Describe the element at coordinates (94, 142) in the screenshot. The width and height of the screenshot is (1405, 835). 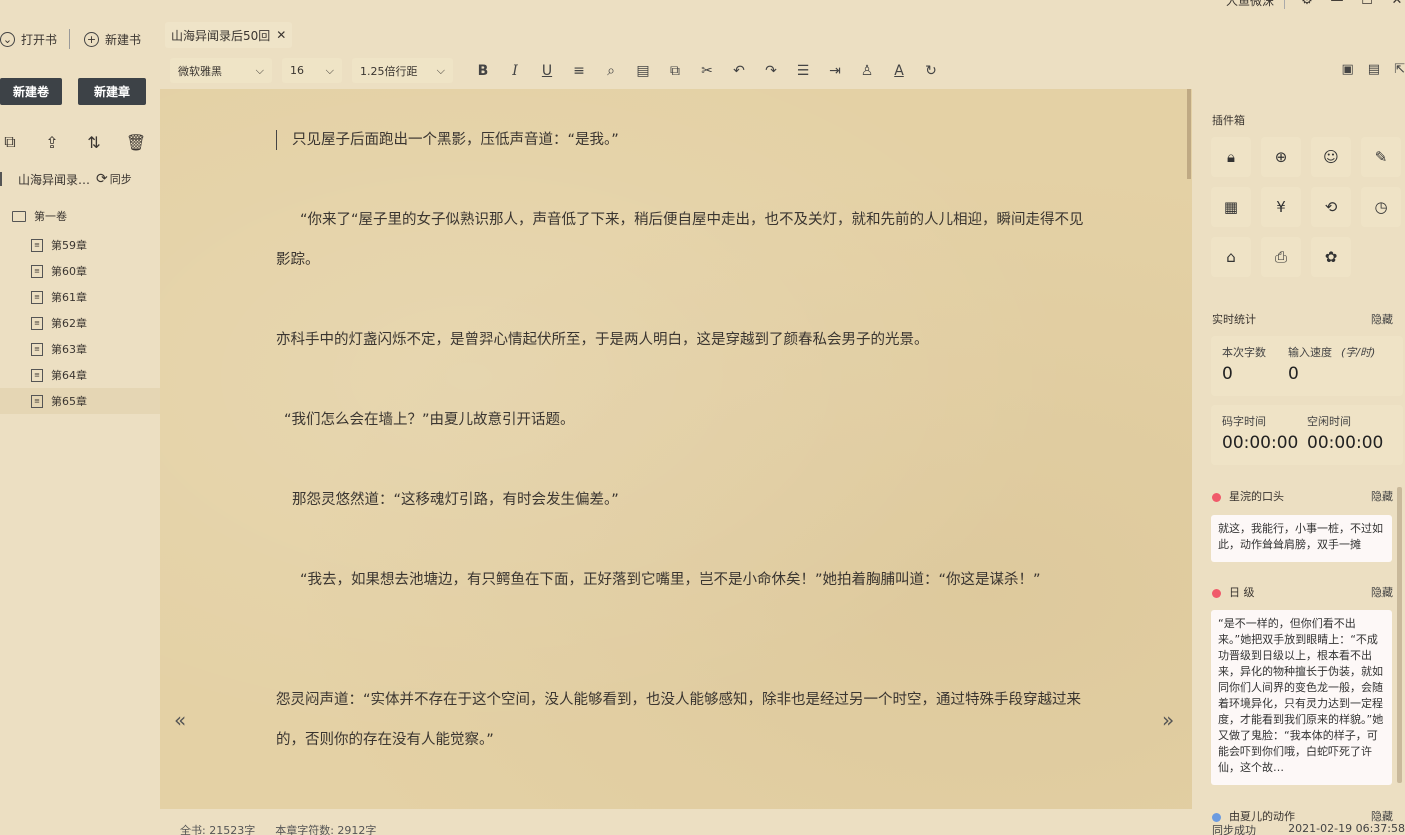
I see `sort-icon: ⇅` at that location.